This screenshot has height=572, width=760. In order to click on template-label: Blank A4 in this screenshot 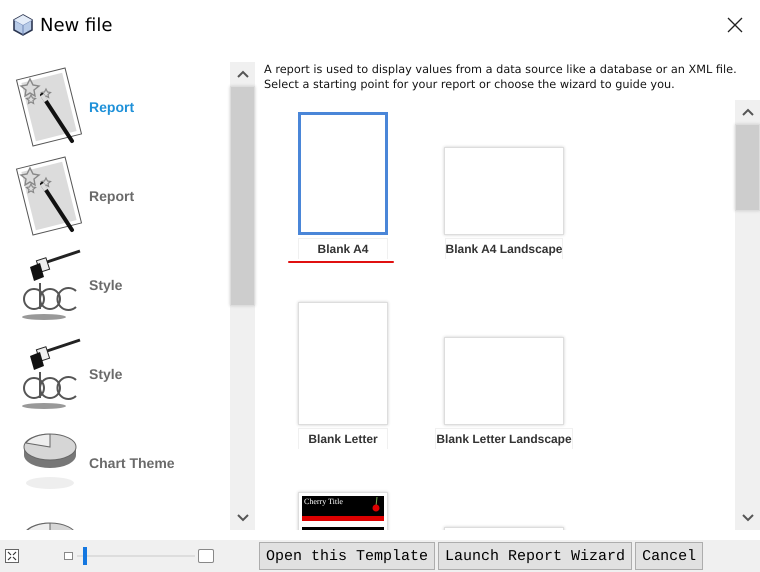, I will do `click(343, 248)`.